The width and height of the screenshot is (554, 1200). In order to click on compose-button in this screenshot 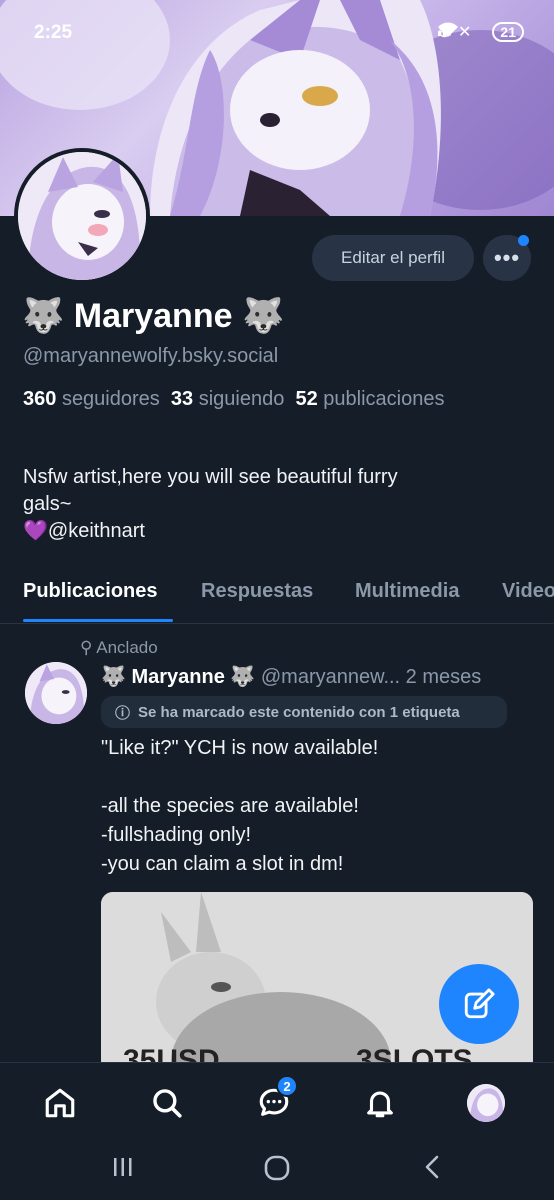, I will do `click(479, 1004)`.